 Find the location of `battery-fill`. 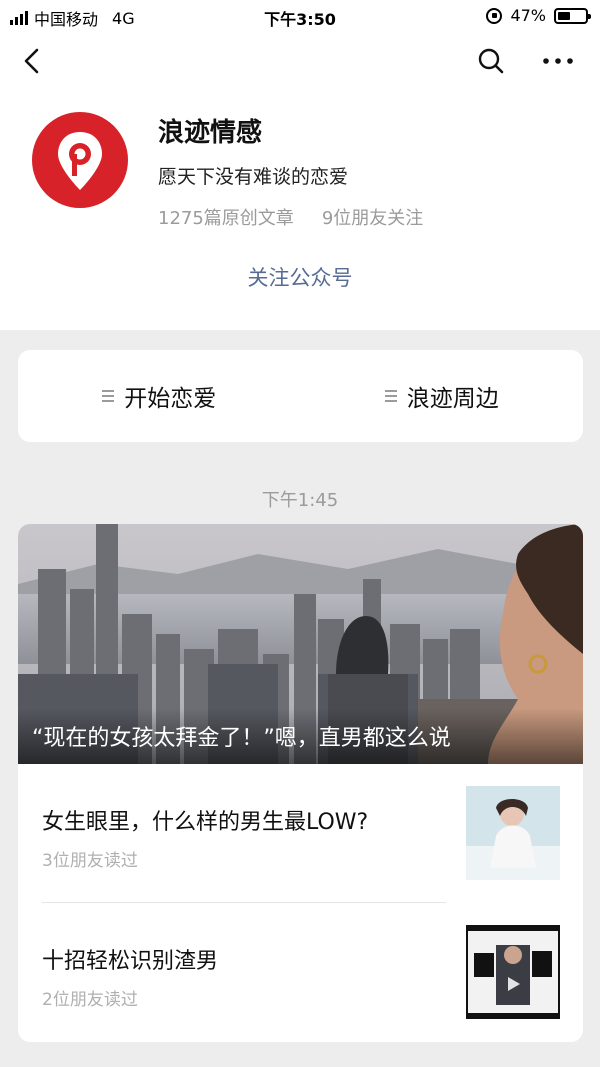

battery-fill is located at coordinates (564, 15).